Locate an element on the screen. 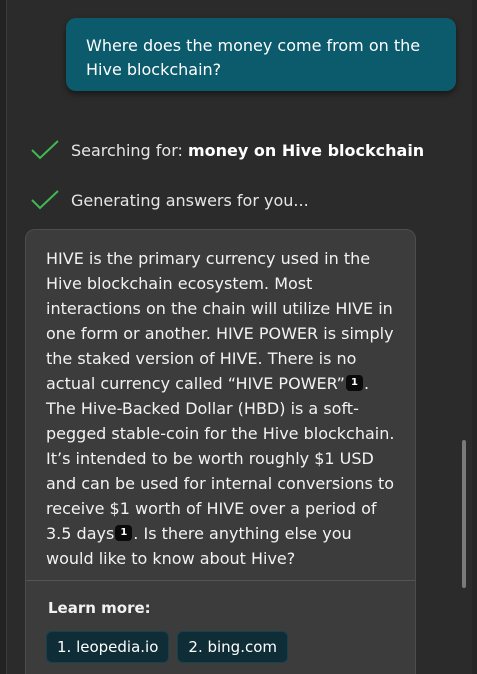  user-message-line: Hive blockchain? is located at coordinates (154, 69).